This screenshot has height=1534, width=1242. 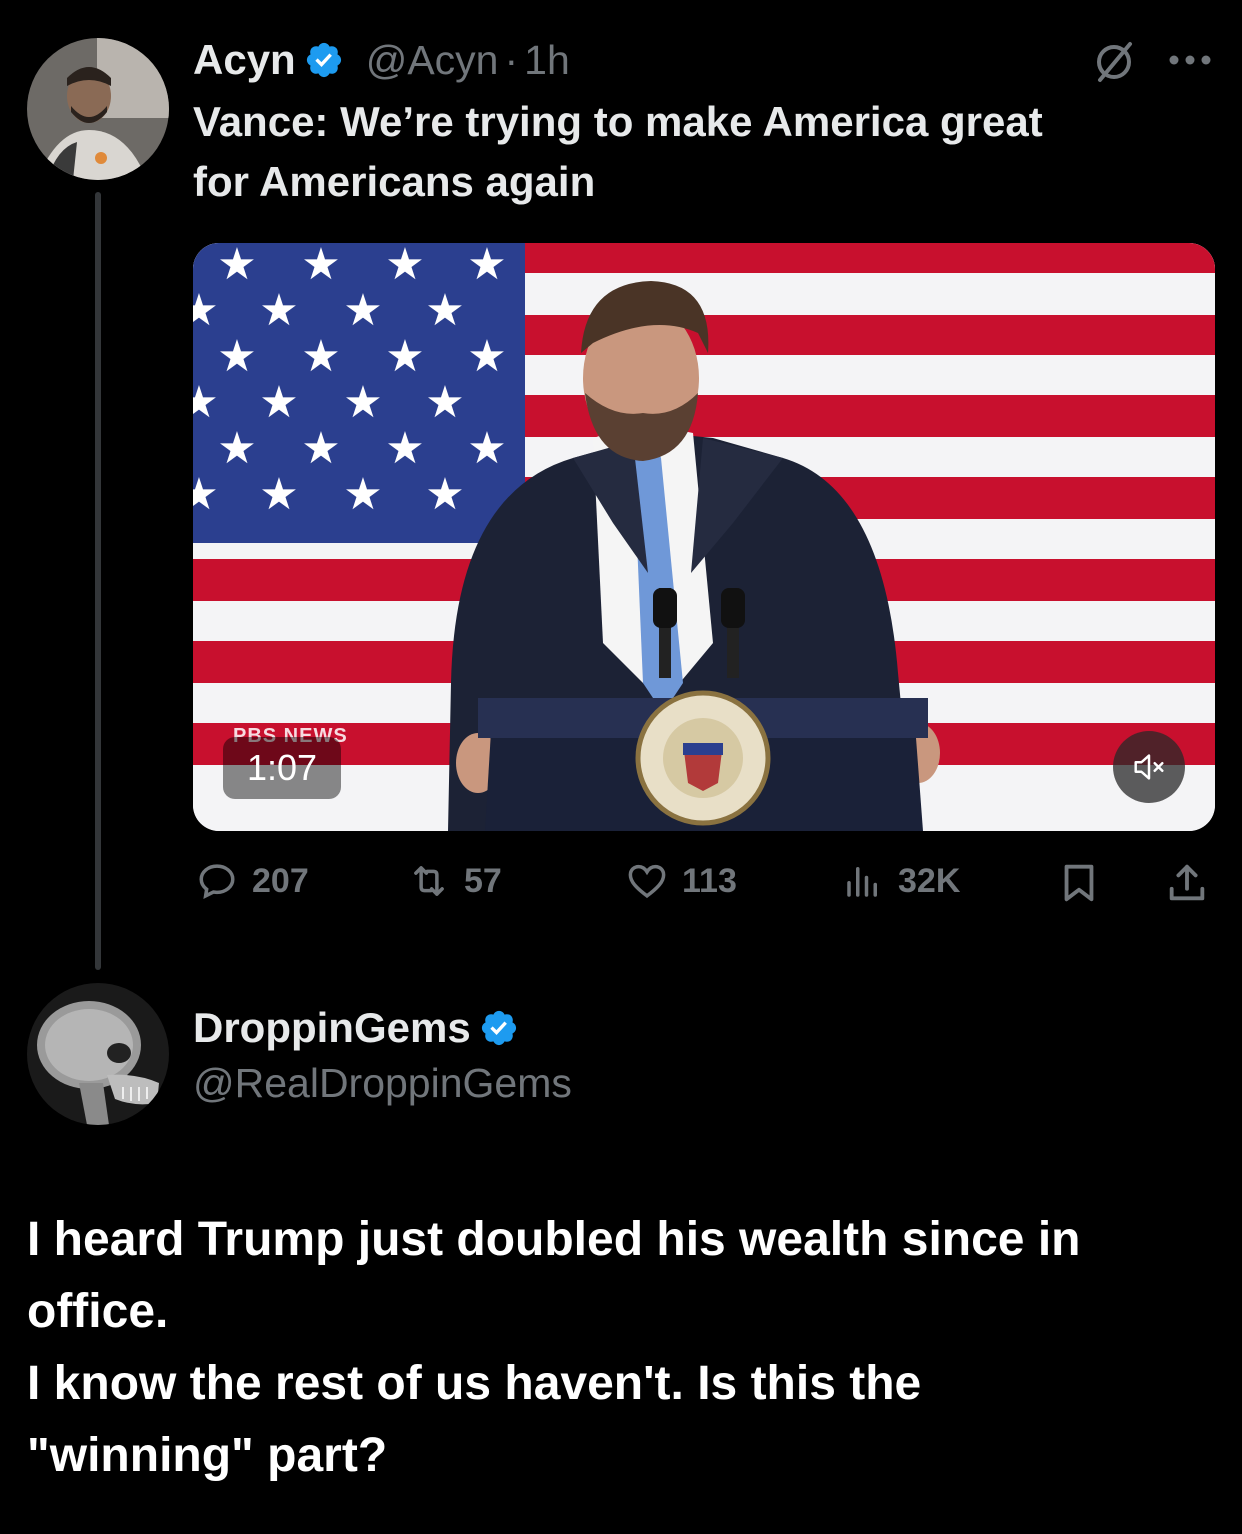 I want to click on video-duration: 1:07, so click(x=282, y=767).